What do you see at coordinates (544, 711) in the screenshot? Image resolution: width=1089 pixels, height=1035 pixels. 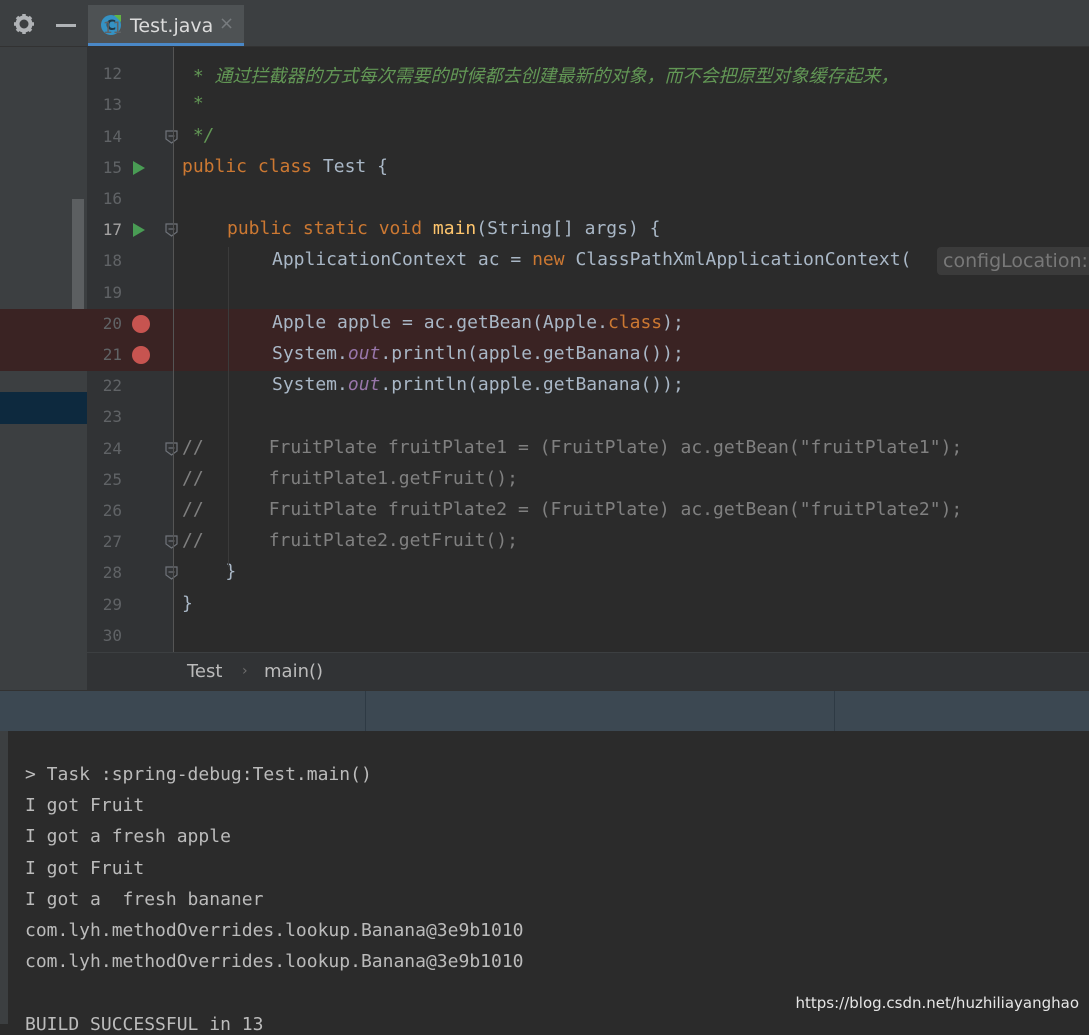 I see `run-tool-window-header` at bounding box center [544, 711].